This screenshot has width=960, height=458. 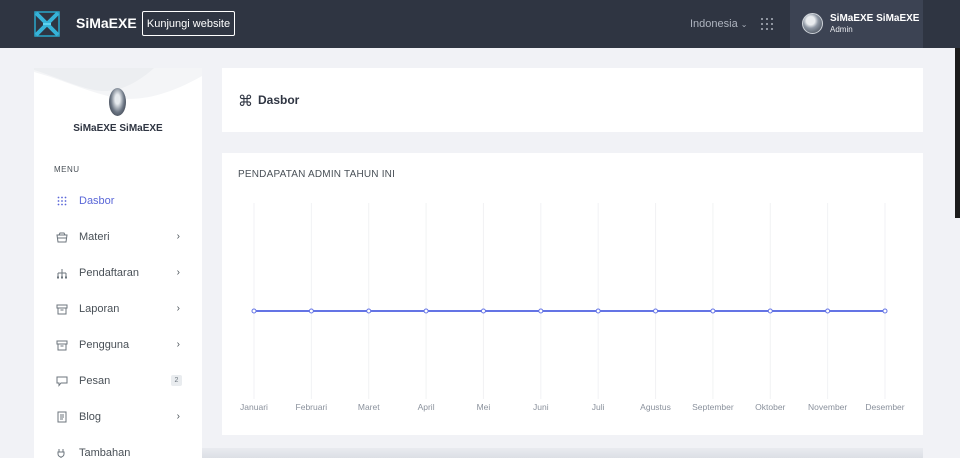 I want to click on apps-grid-icon, so click(x=767, y=24).